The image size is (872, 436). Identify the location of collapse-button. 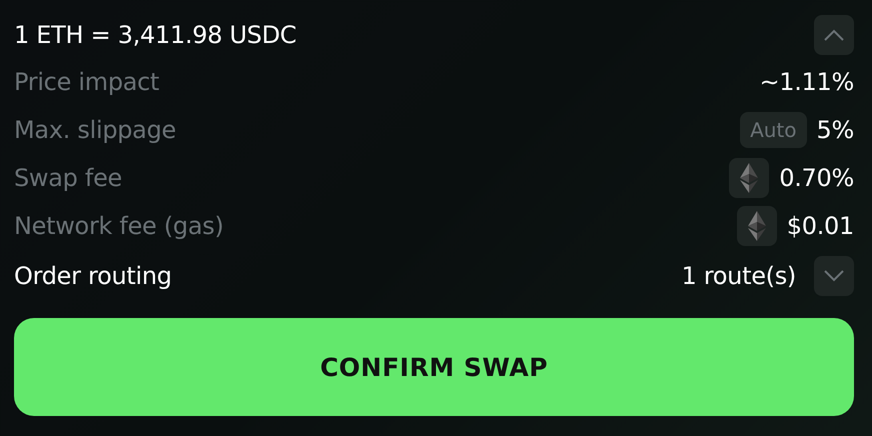
(834, 35).